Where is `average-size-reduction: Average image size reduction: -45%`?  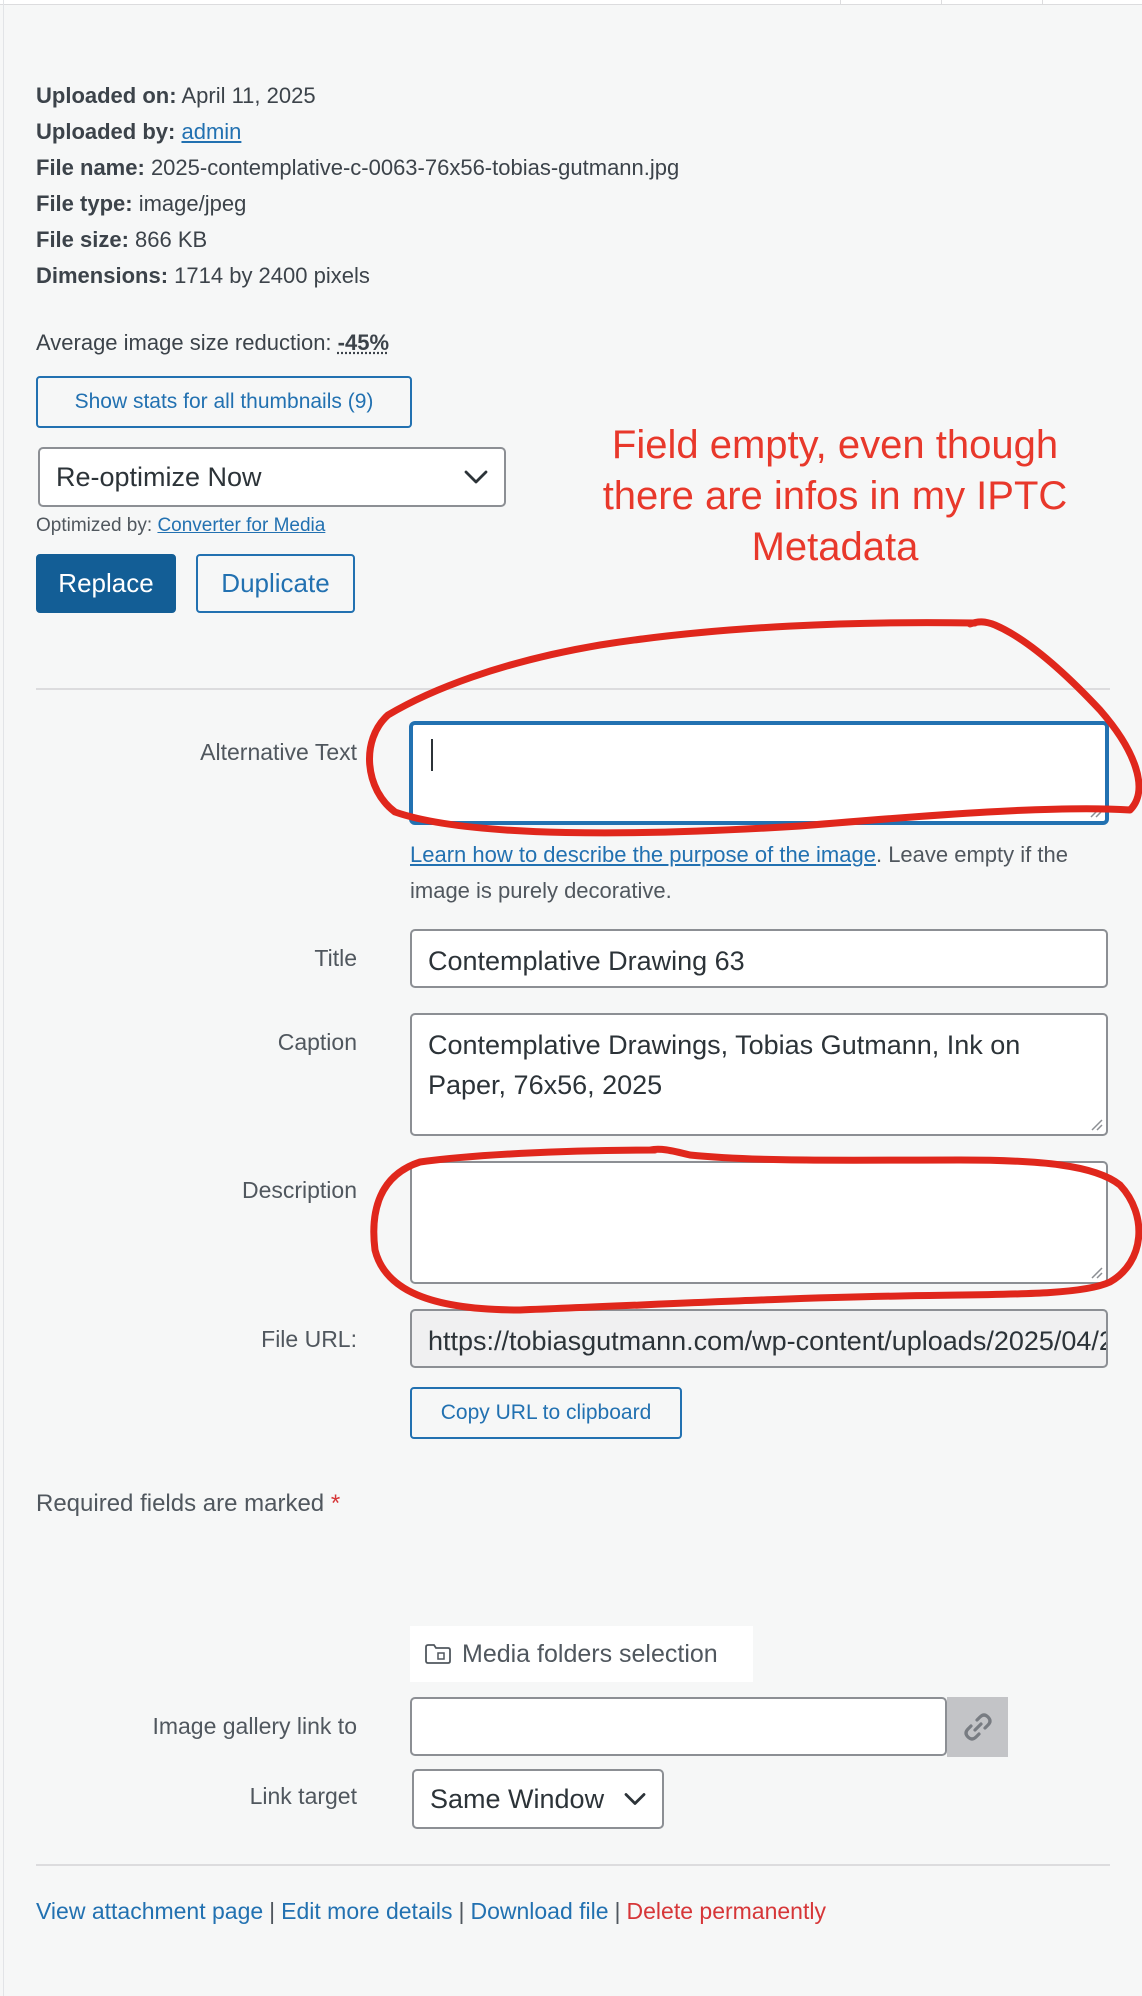
average-size-reduction: Average image size reduction: -45% is located at coordinates (213, 342).